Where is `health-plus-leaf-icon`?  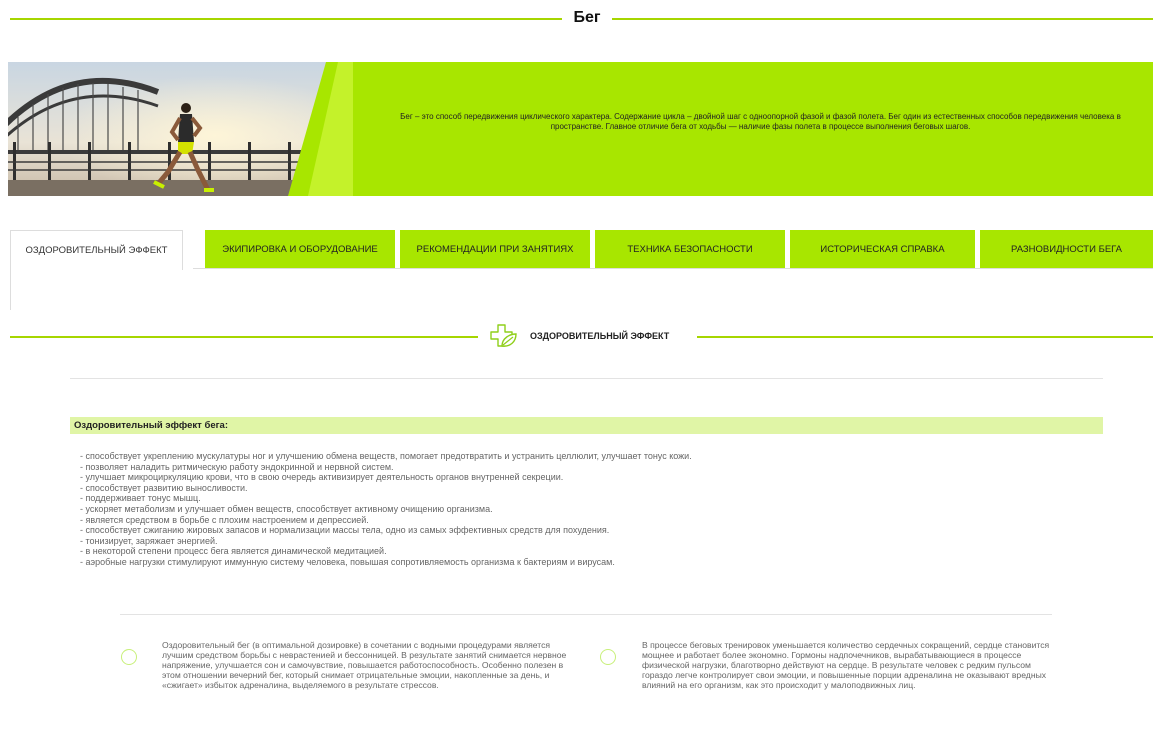
health-plus-leaf-icon is located at coordinates (503, 335).